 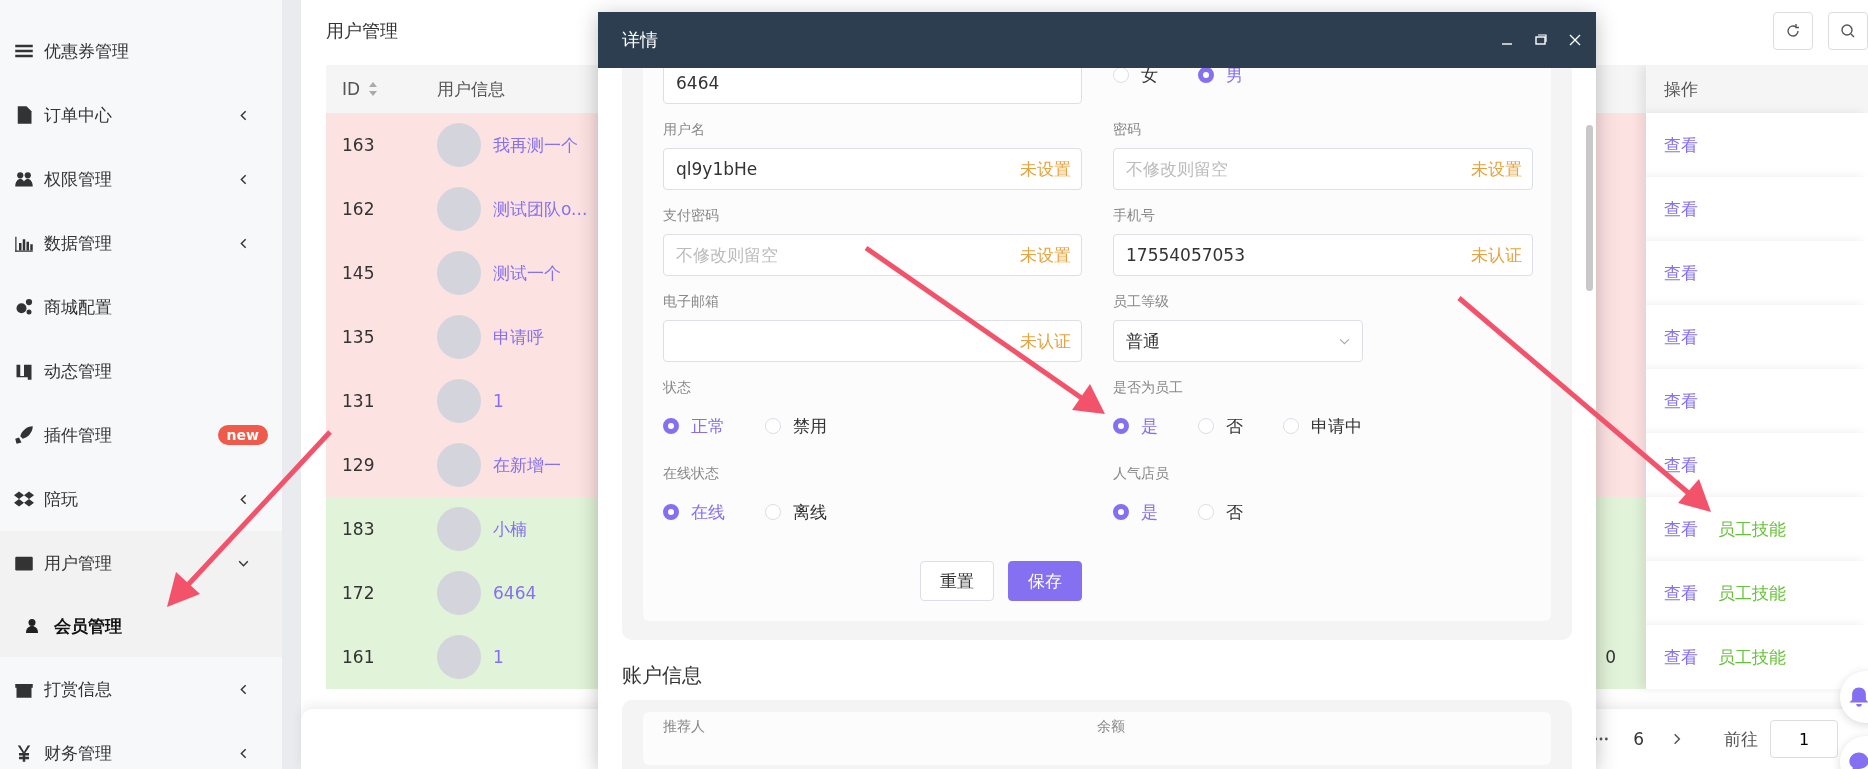 What do you see at coordinates (141, 371) in the screenshot?
I see `sidebar-item: 动态管理` at bounding box center [141, 371].